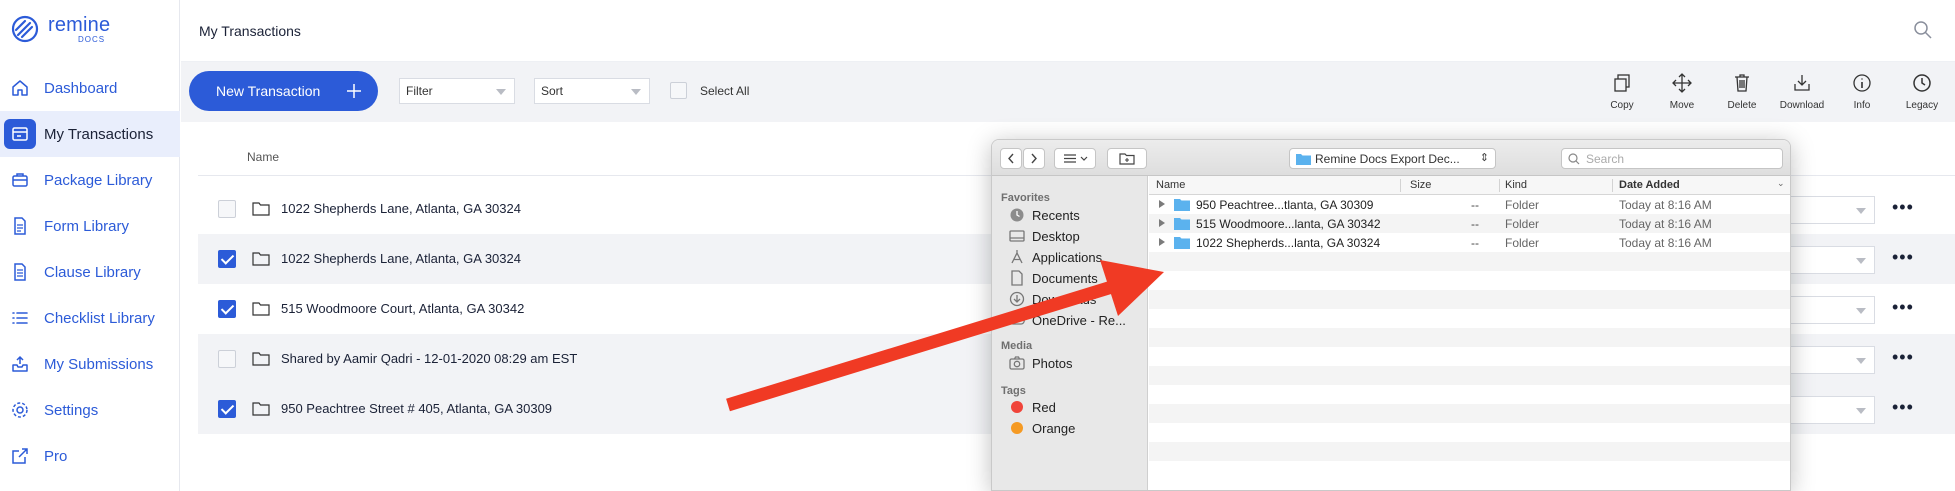  What do you see at coordinates (99, 134) in the screenshot?
I see `sidebar-item-label: My Transactions` at bounding box center [99, 134].